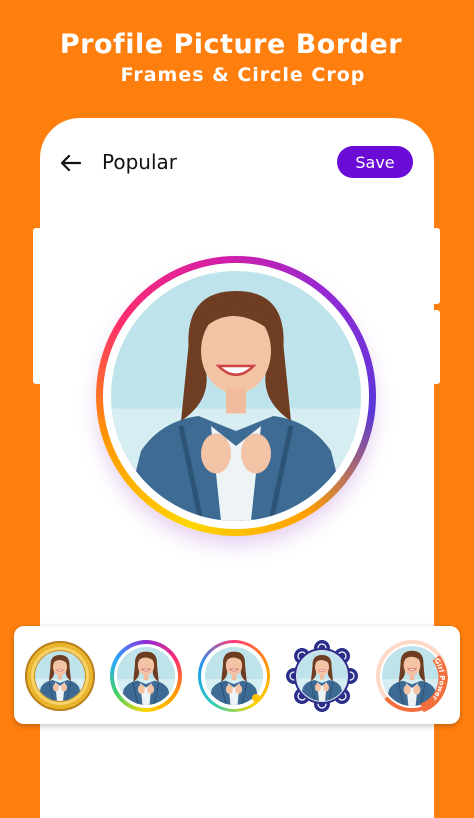  Describe the element at coordinates (231, 44) in the screenshot. I see `promo-title-line1: Profile Picture Border` at that location.